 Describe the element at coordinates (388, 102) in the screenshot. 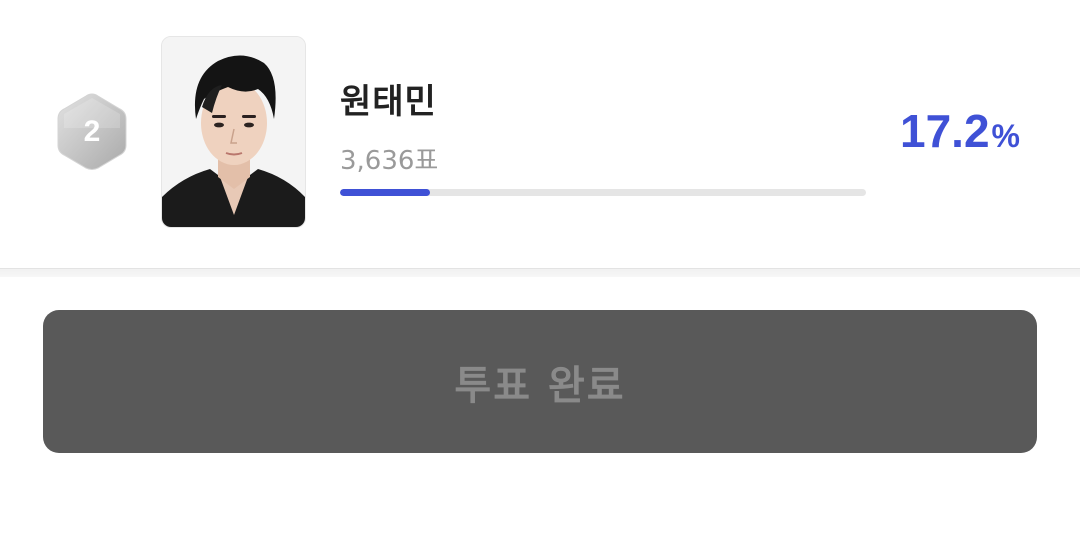

I see `candidate-name: 원태민` at that location.